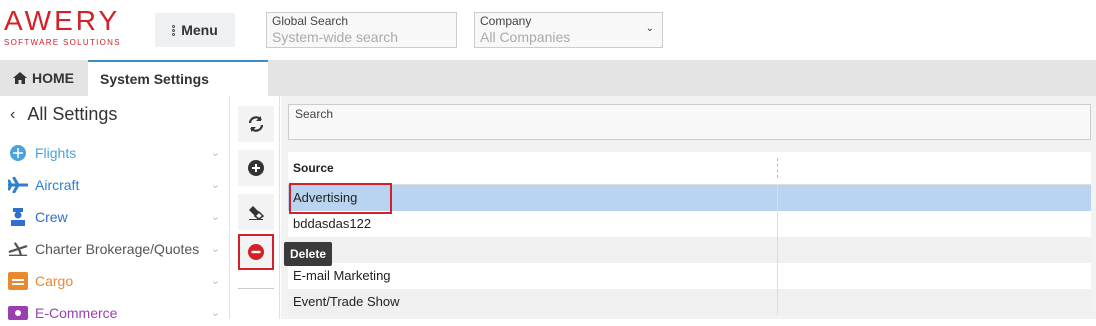 The height and width of the screenshot is (326, 1096). Describe the element at coordinates (20, 78) in the screenshot. I see `home-icon` at that location.